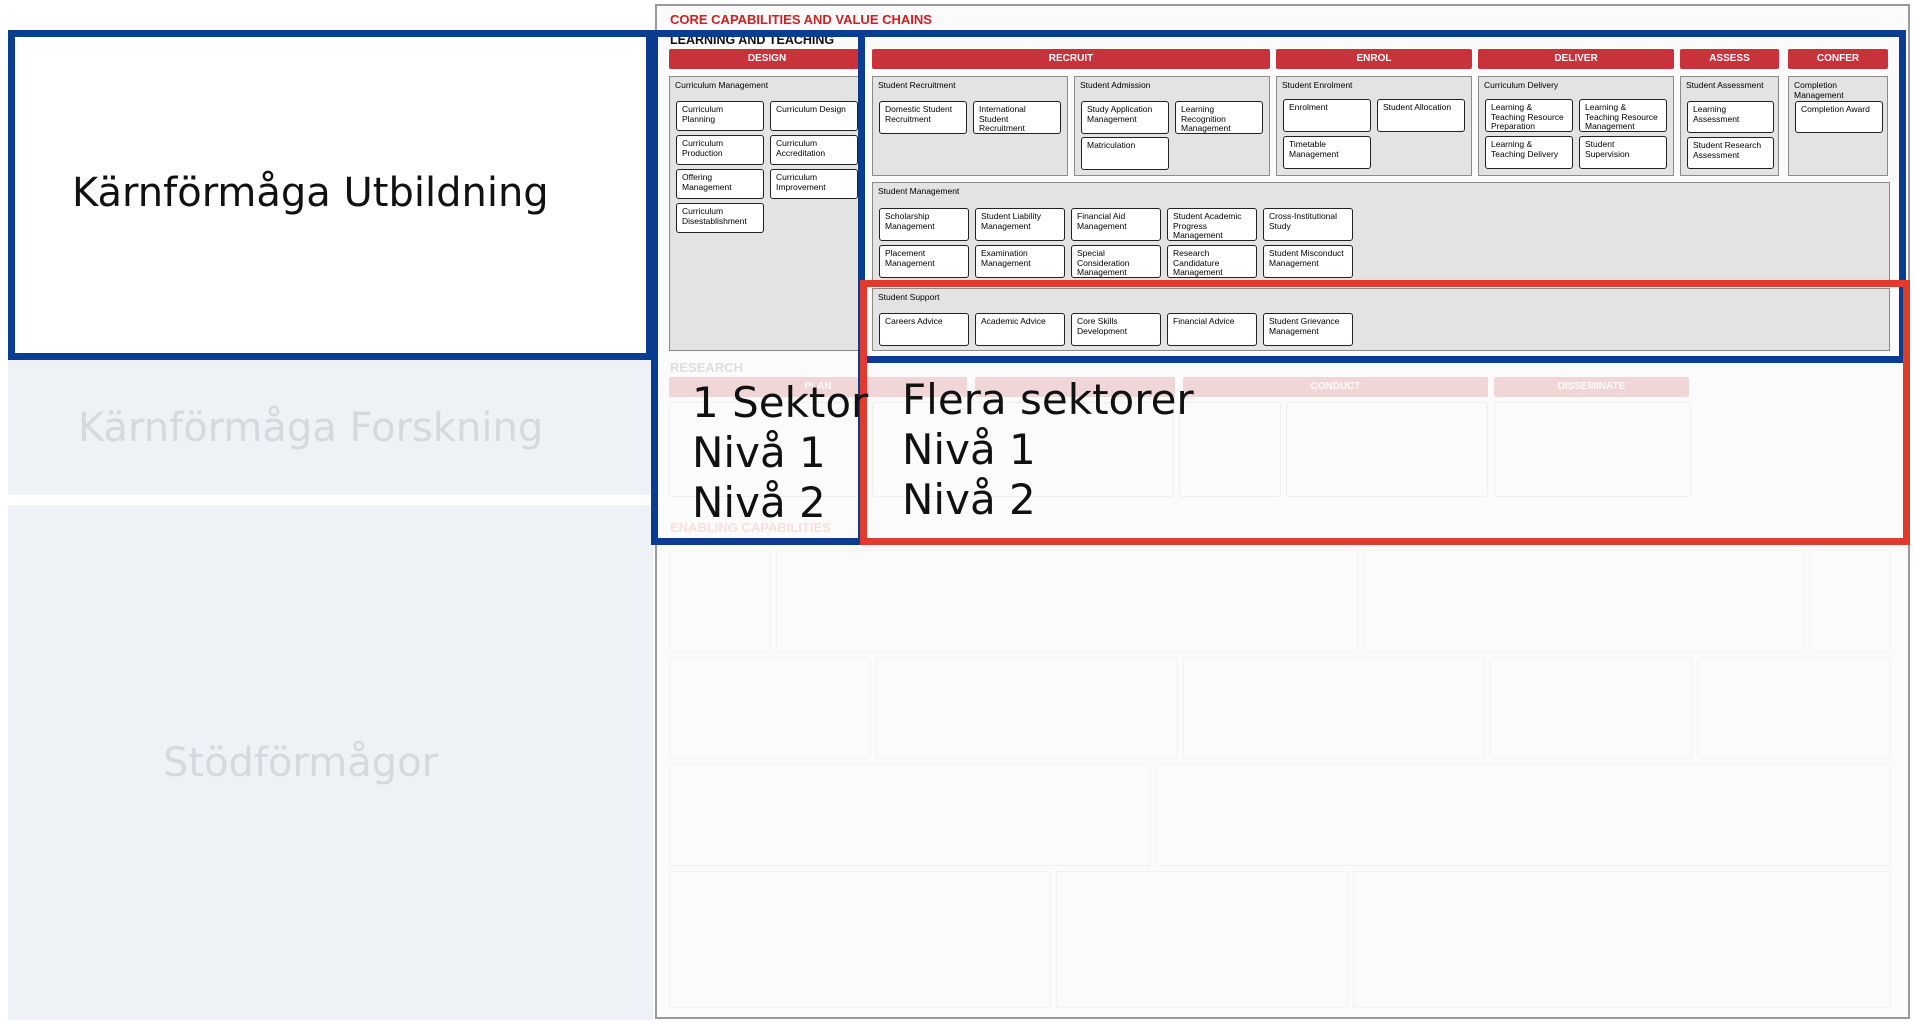  What do you see at coordinates (969, 449) in the screenshot?
I see `overlay-right-line2: Nivå 1` at bounding box center [969, 449].